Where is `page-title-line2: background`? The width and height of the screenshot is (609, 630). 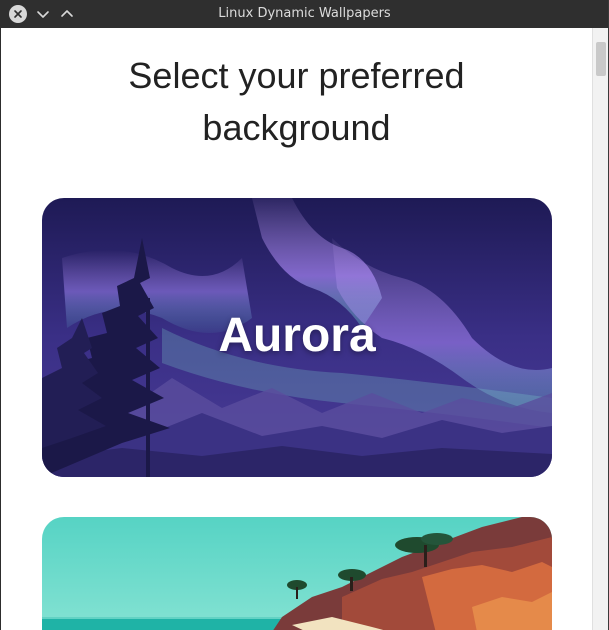
page-title-line2: background is located at coordinates (296, 127).